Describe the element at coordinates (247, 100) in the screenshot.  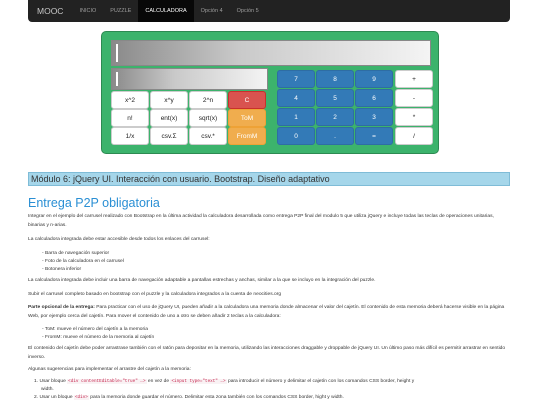
I see `key-c: C` at that location.